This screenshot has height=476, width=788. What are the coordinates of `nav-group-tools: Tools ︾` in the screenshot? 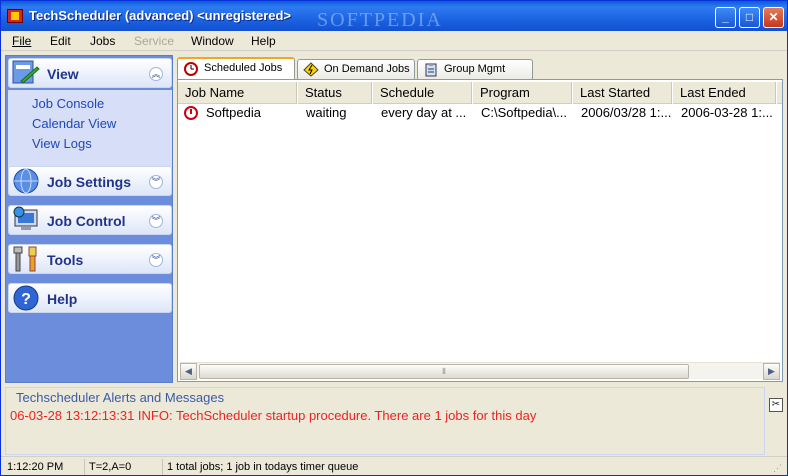 It's located at (90, 259).